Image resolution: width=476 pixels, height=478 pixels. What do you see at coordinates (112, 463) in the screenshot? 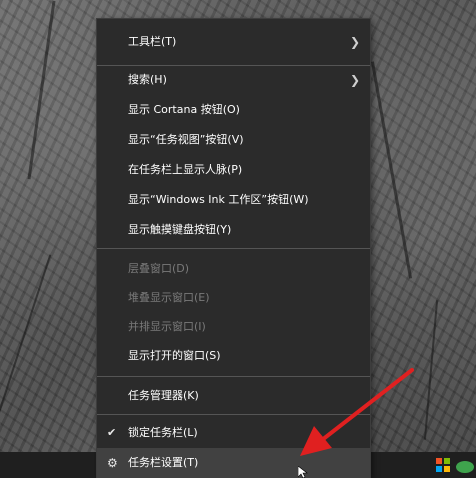
I see `gear-icon: ⚙` at bounding box center [112, 463].